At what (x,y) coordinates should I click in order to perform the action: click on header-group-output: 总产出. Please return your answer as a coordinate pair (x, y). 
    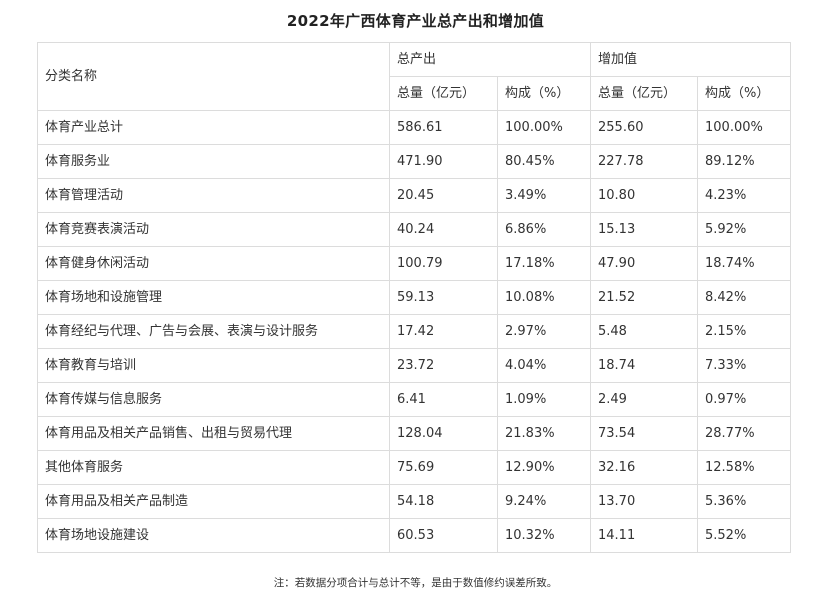
    Looking at the image, I should click on (490, 59).